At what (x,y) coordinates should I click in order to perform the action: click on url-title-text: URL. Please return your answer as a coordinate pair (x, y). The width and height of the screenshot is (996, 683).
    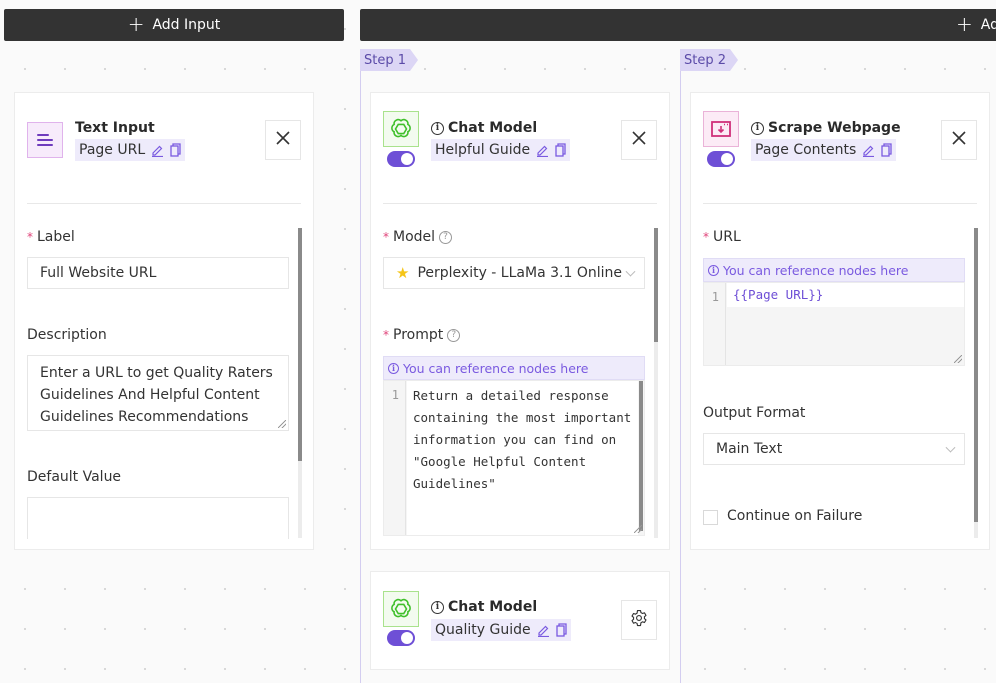
    Looking at the image, I should click on (727, 237).